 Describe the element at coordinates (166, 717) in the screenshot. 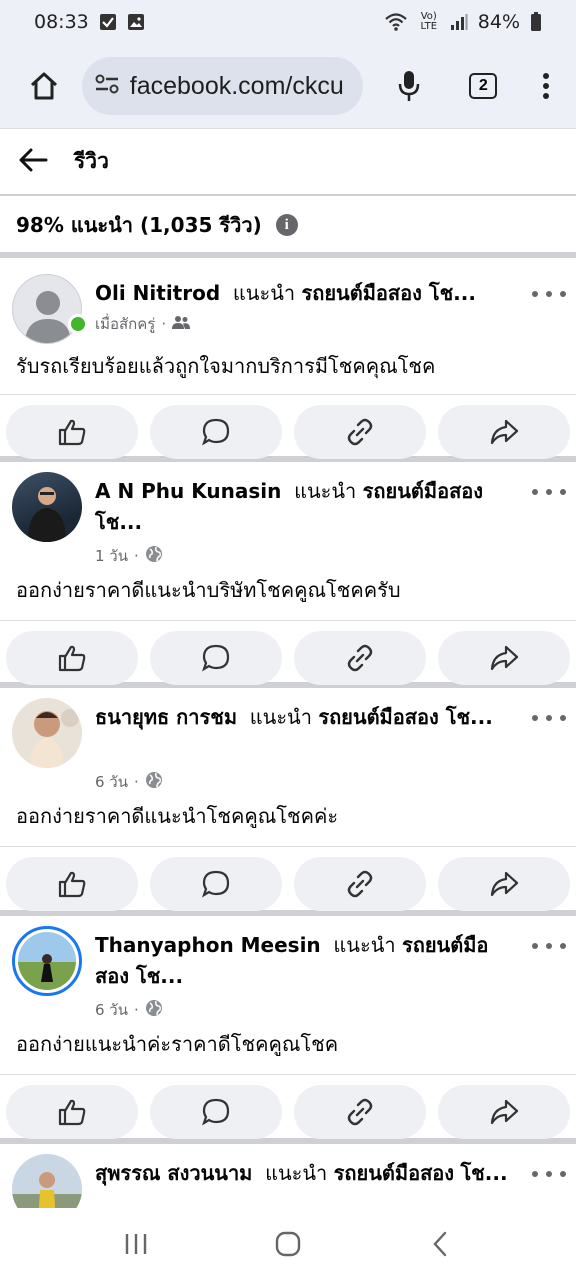

I see `reviewer-name: ธนายุทธ การชม` at that location.